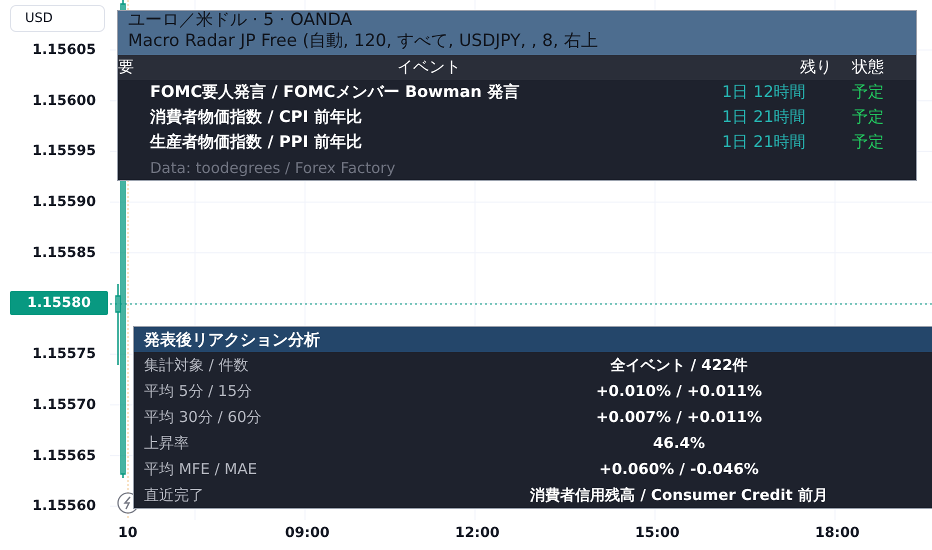 The image size is (932, 550). I want to click on indicator-legend: Macro Radar JP Free (自動, 120, すべて, USDJPY, , 8, 右上, so click(363, 41).